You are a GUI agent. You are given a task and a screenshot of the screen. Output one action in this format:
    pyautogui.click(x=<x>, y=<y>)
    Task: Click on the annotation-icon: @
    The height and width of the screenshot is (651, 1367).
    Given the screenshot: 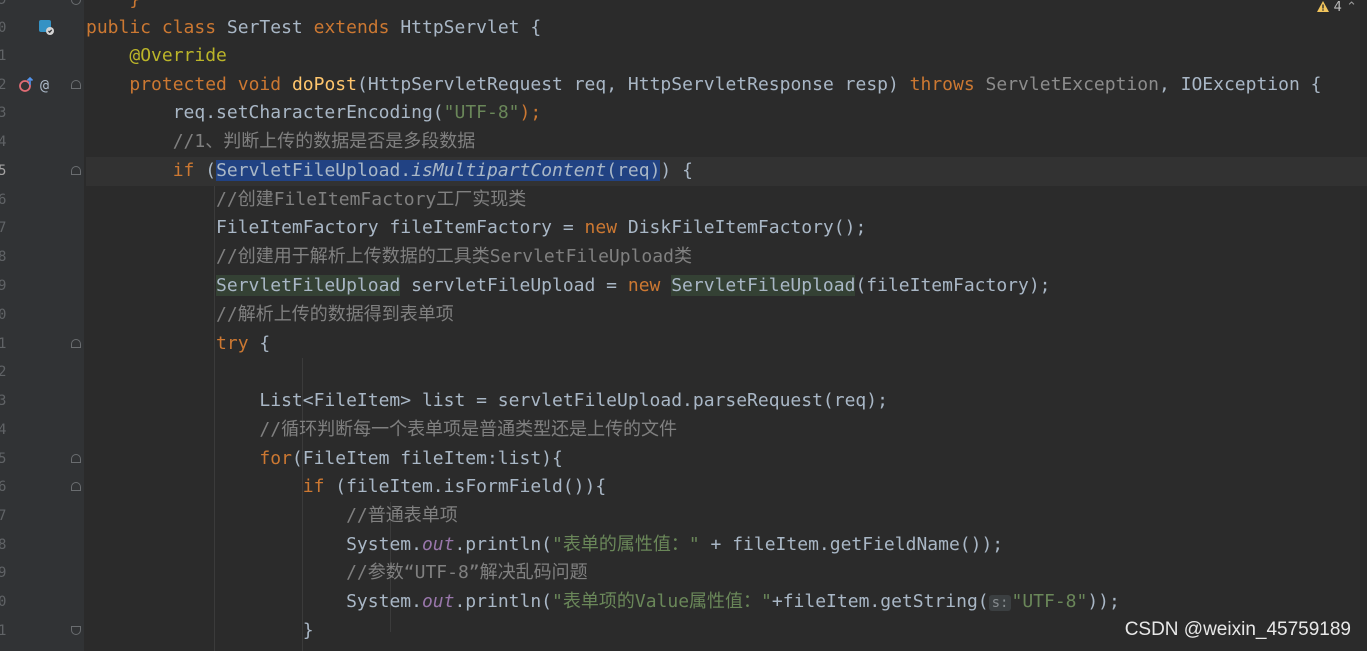 What is the action you would take?
    pyautogui.click(x=45, y=85)
    